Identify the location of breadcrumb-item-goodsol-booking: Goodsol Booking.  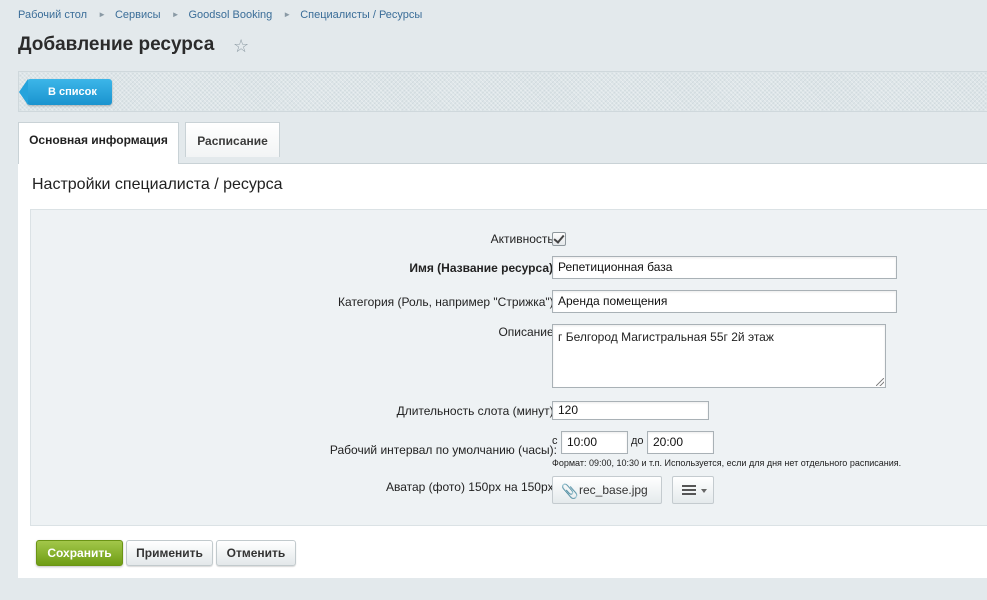
(230, 15).